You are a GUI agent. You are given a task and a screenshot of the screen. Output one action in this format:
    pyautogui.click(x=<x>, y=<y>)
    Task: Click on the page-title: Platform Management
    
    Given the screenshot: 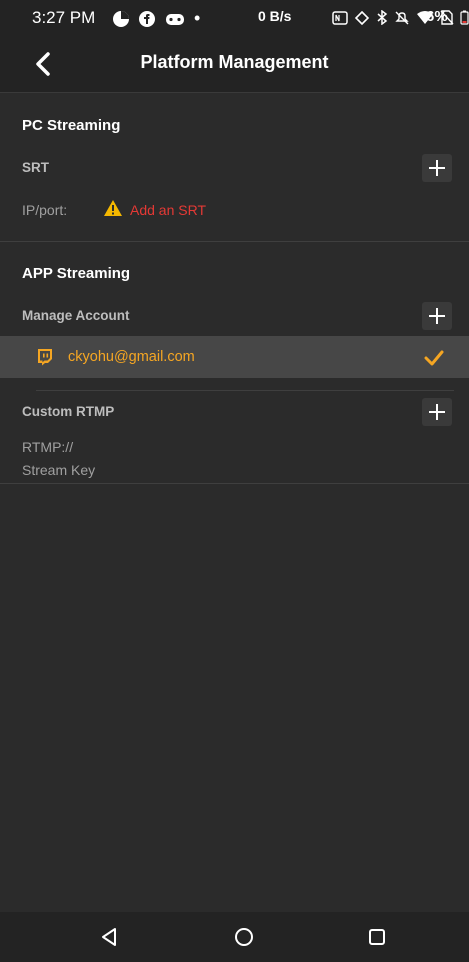 What is the action you would take?
    pyautogui.click(x=234, y=62)
    